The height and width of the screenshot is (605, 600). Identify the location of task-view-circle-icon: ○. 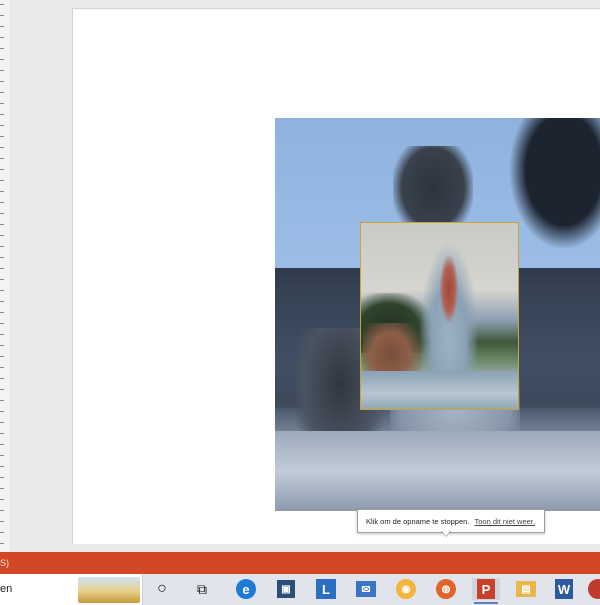
(162, 589).